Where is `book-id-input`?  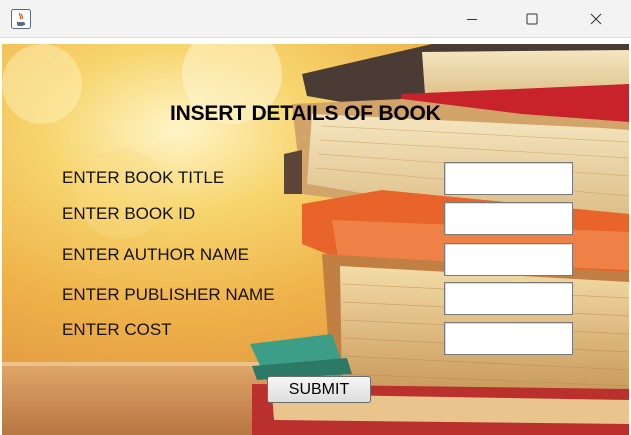
book-id-input is located at coordinates (508, 218).